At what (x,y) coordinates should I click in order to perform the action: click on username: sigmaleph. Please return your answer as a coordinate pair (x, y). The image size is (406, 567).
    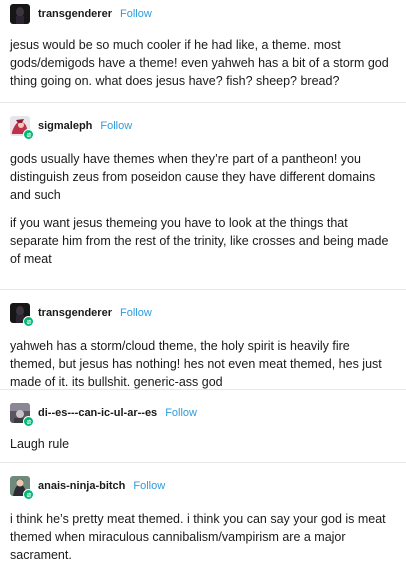
    Looking at the image, I should click on (65, 126).